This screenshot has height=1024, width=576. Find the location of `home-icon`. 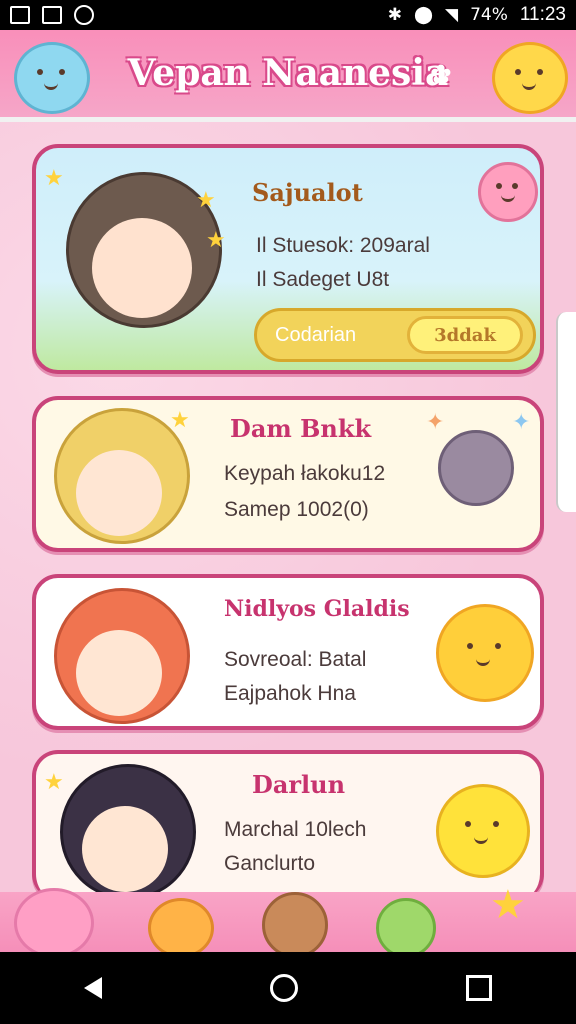

home-icon is located at coordinates (284, 988).